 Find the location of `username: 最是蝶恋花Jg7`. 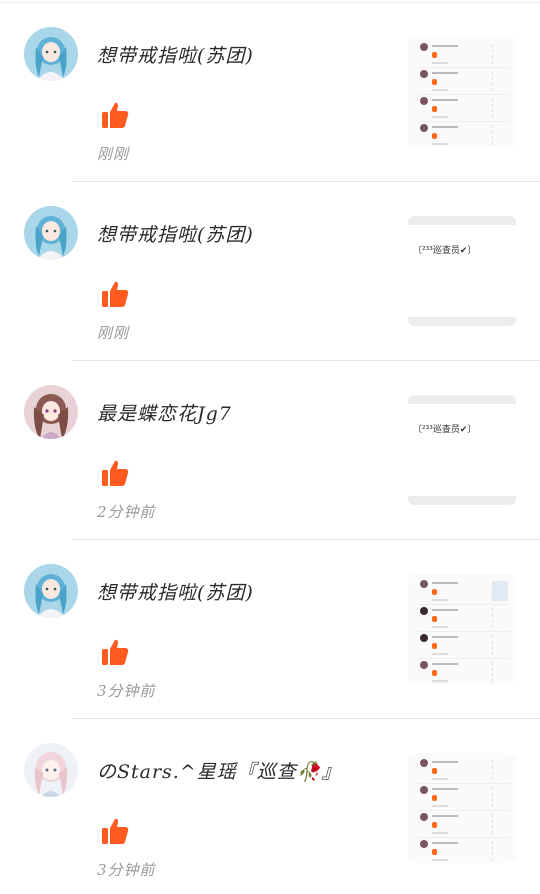

username: 最是蝶恋花Jg7 is located at coordinates (164, 412).